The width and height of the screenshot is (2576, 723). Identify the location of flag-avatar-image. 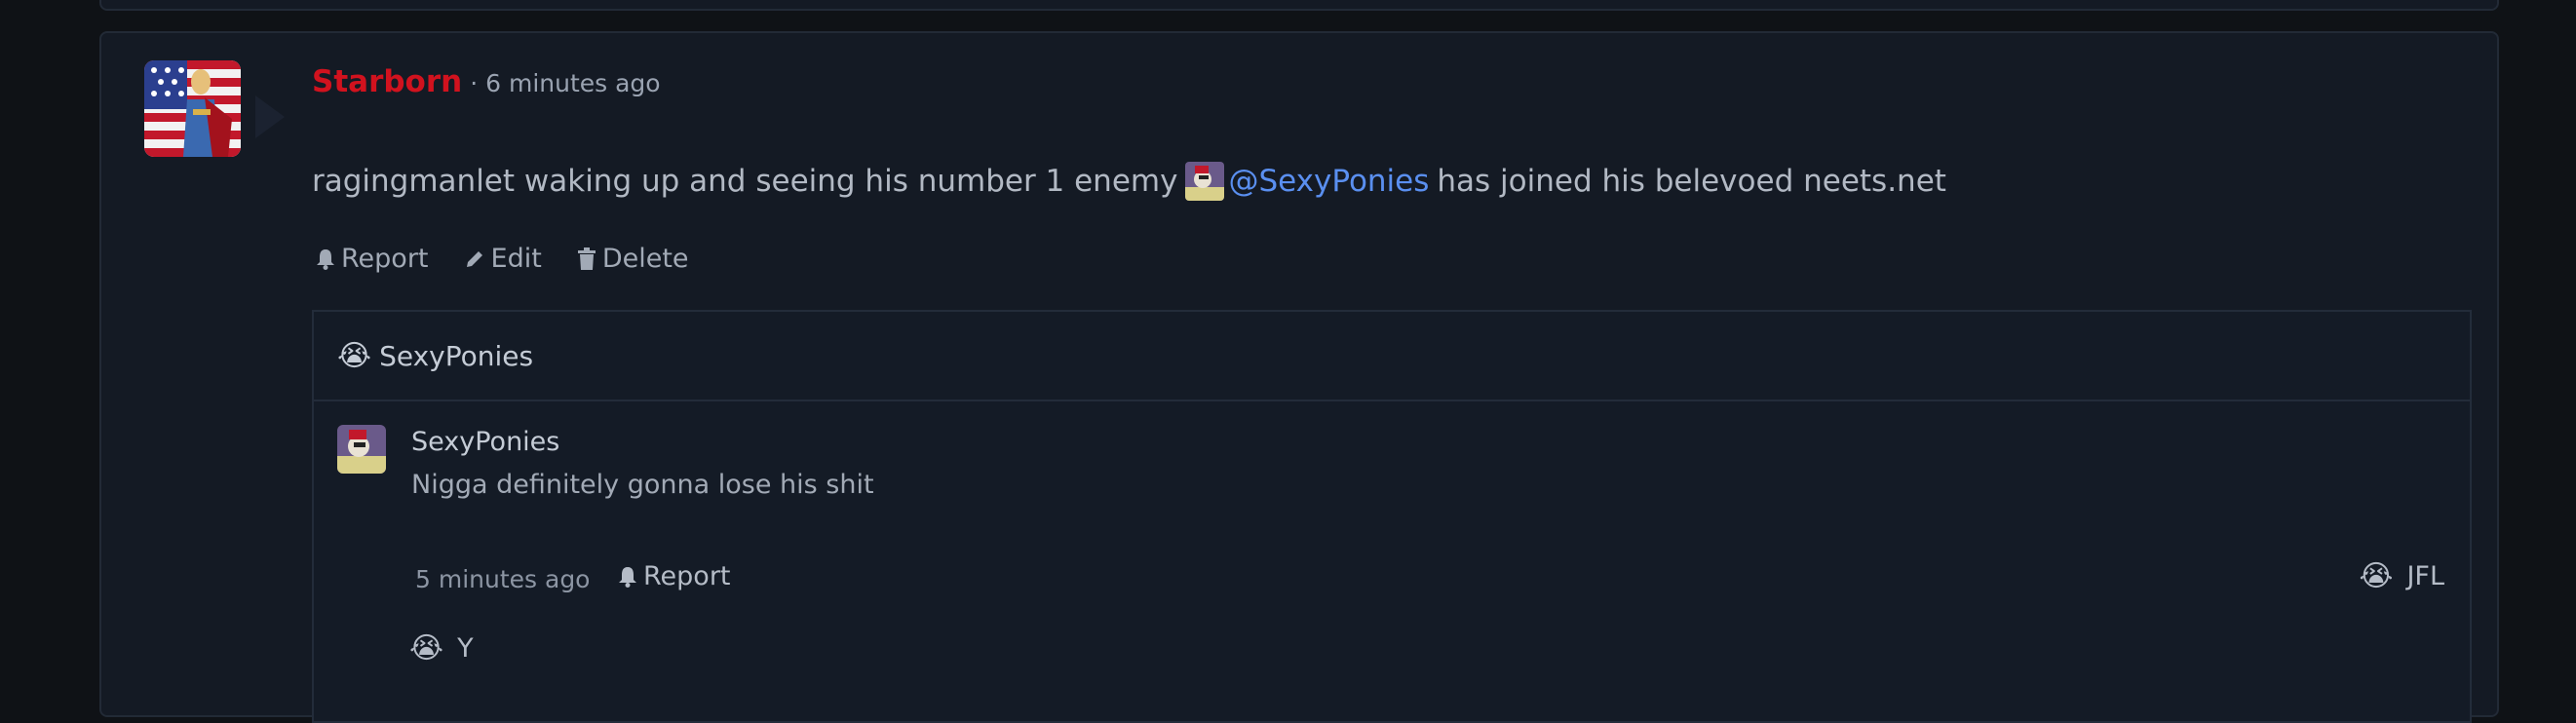
(192, 108).